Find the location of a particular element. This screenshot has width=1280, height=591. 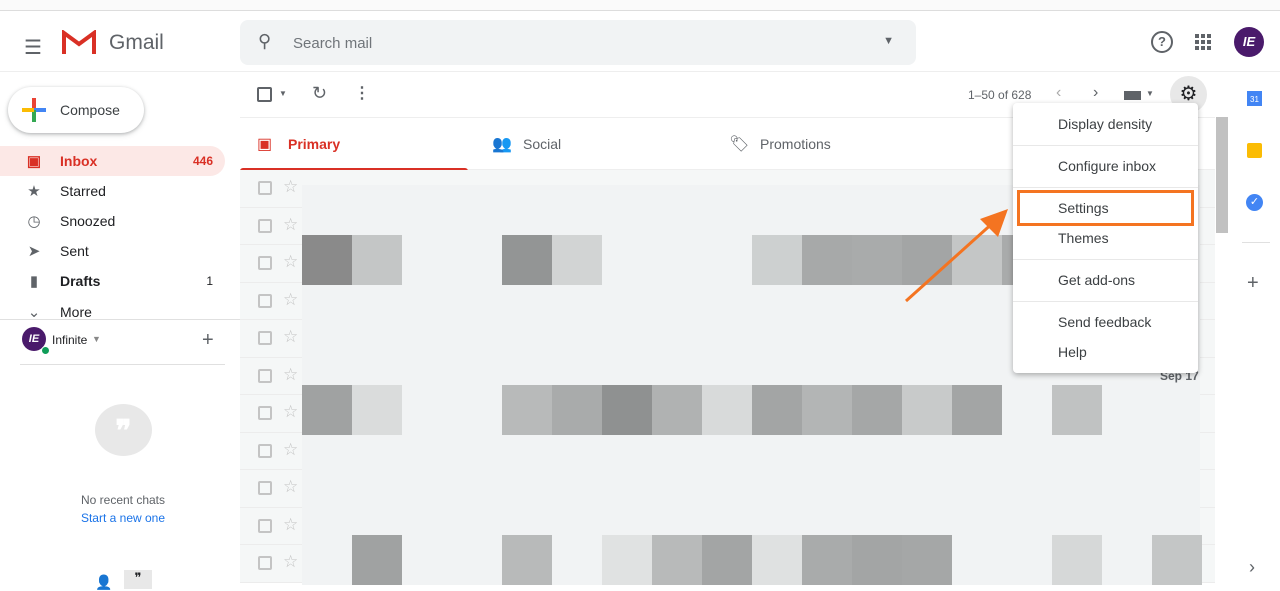

tag-icon: 🏷 is located at coordinates (739, 144).